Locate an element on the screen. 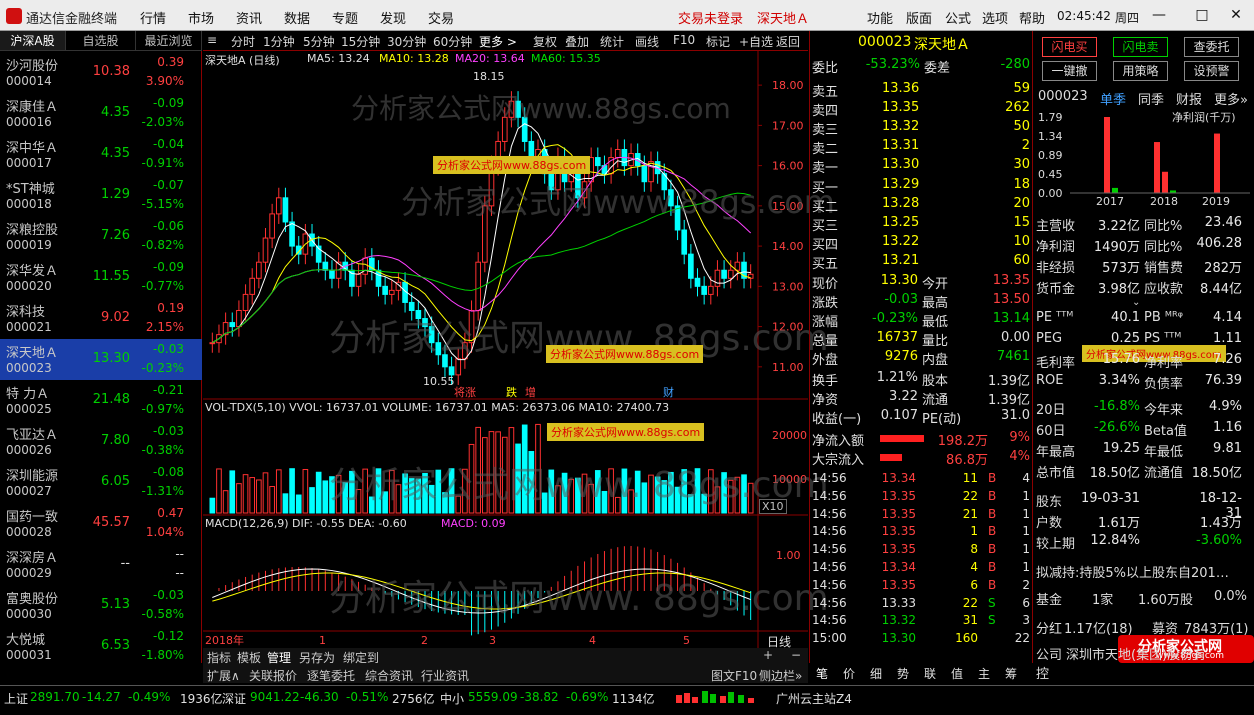 Image resolution: width=1254 pixels, height=715 pixels. period-fenshi: 分时 is located at coordinates (243, 41).